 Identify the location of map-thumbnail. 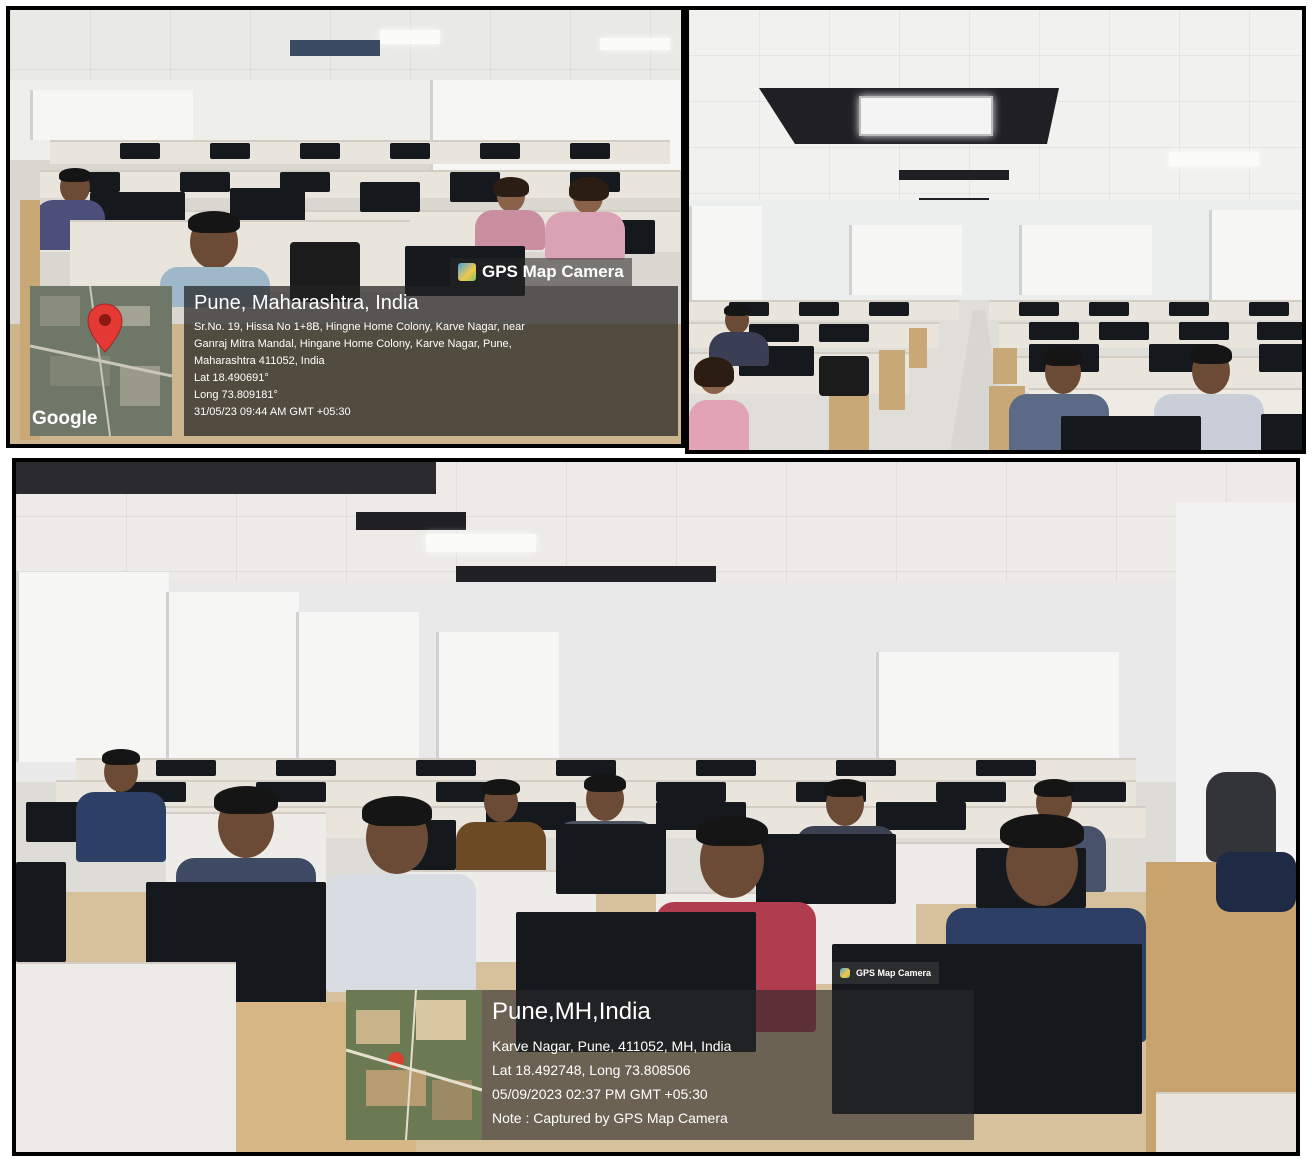
(414, 1065).